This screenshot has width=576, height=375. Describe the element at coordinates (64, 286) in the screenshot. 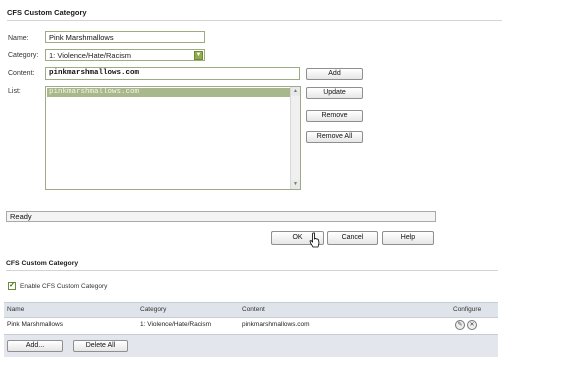

I see `enable-label: Enable CFS Custom Category` at that location.